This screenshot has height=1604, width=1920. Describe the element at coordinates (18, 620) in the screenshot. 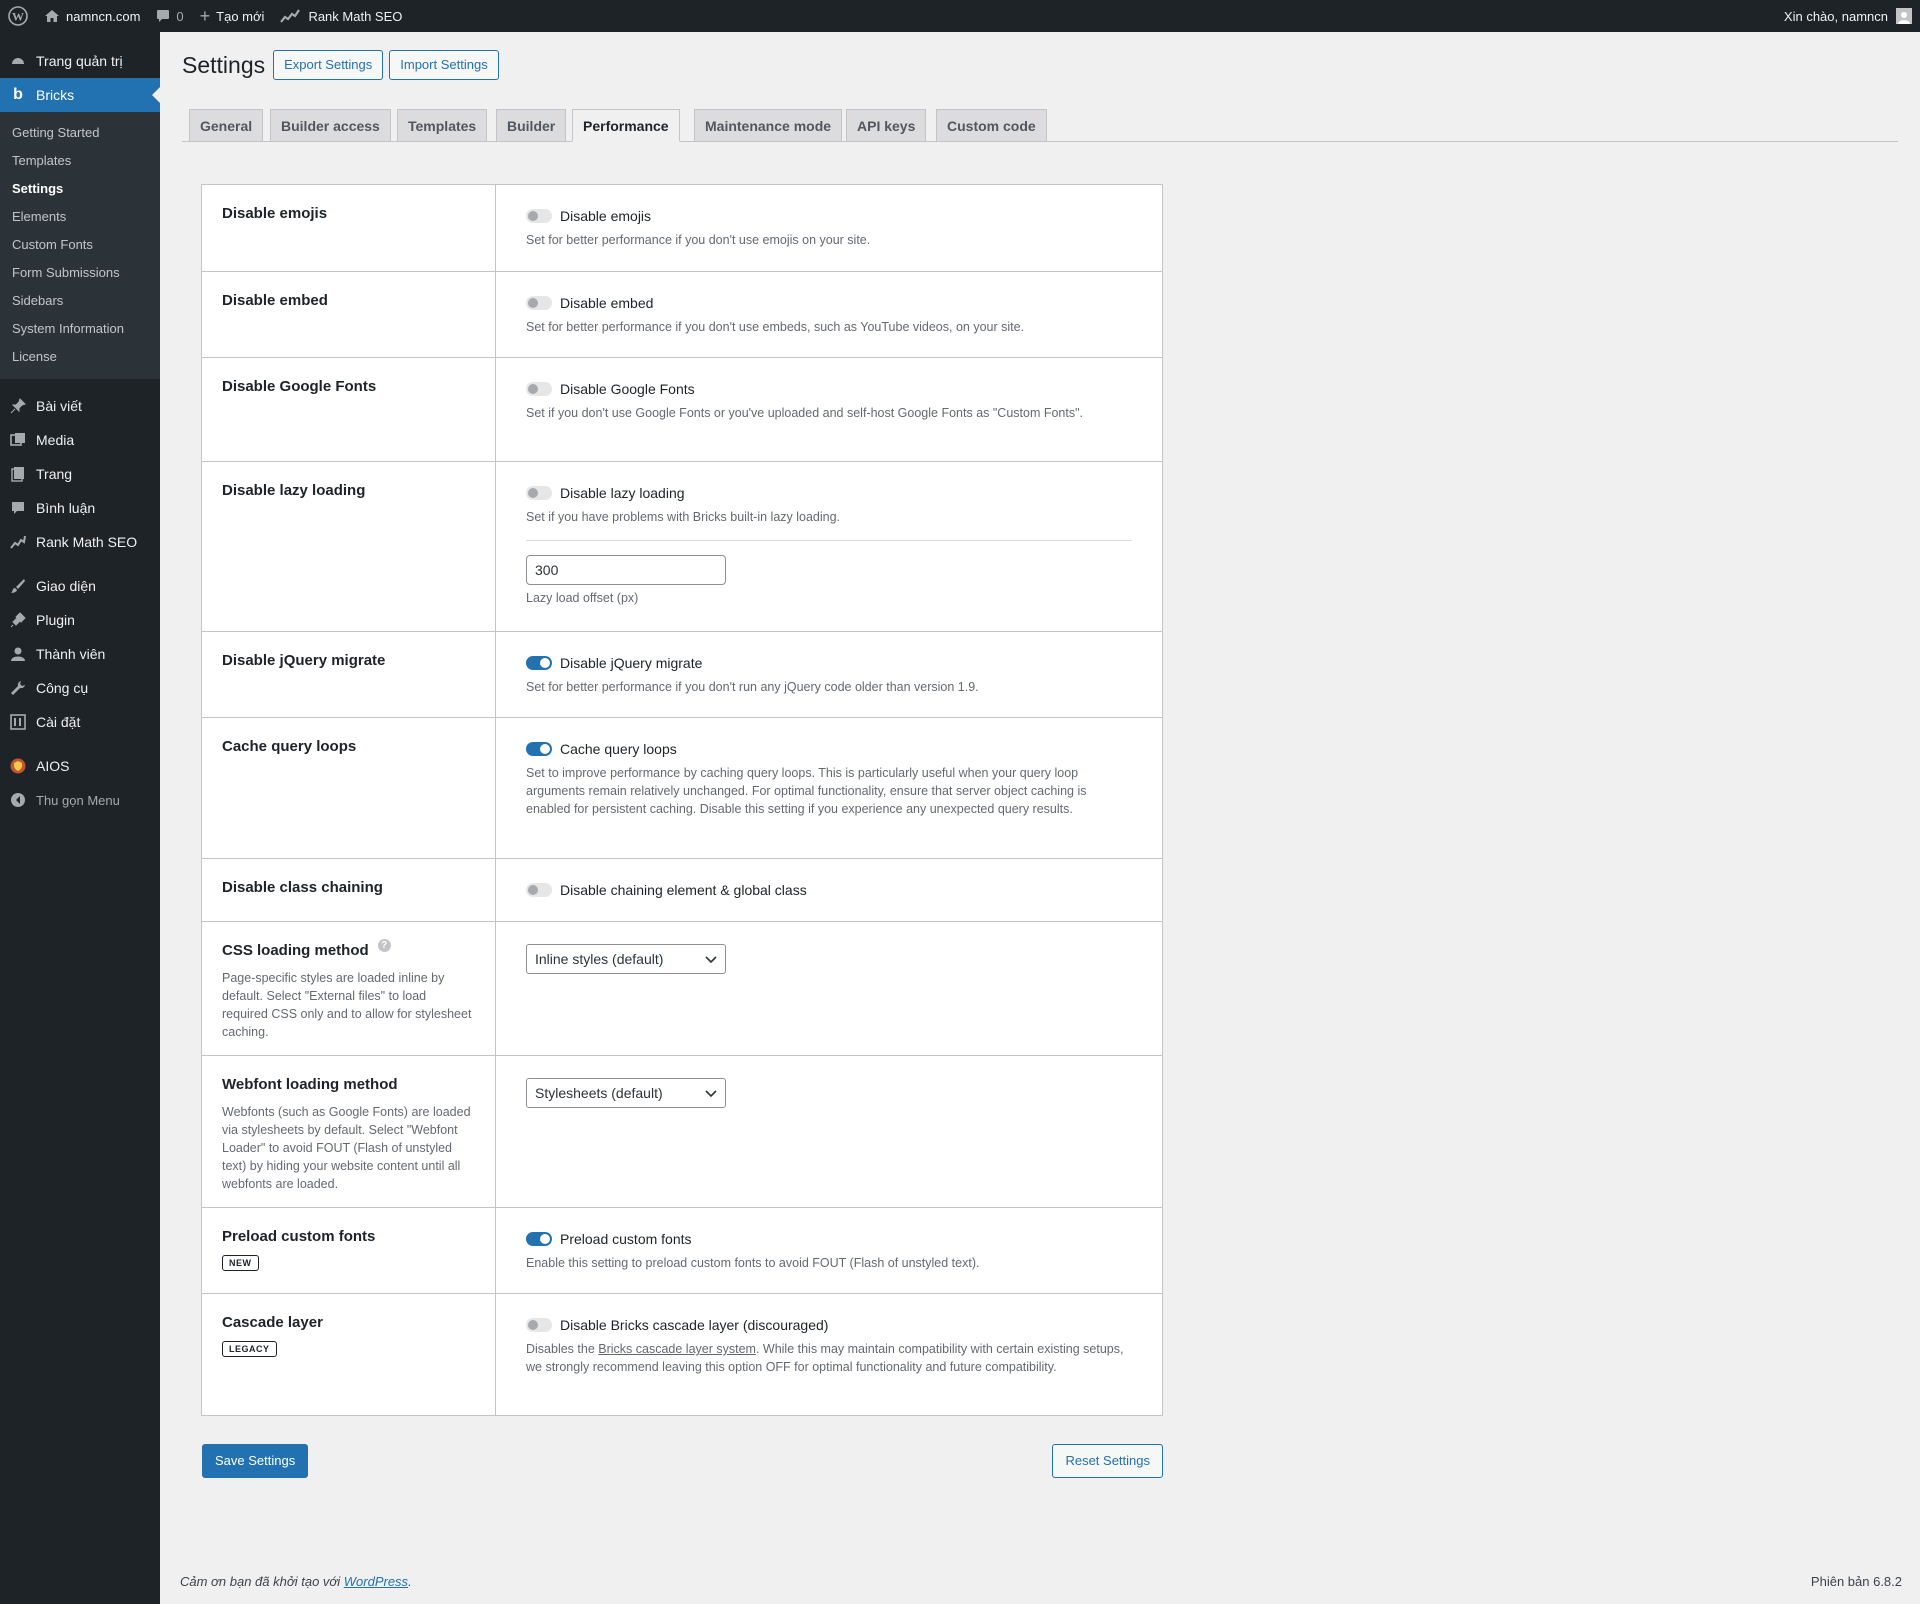

I see `plugin-icon` at that location.